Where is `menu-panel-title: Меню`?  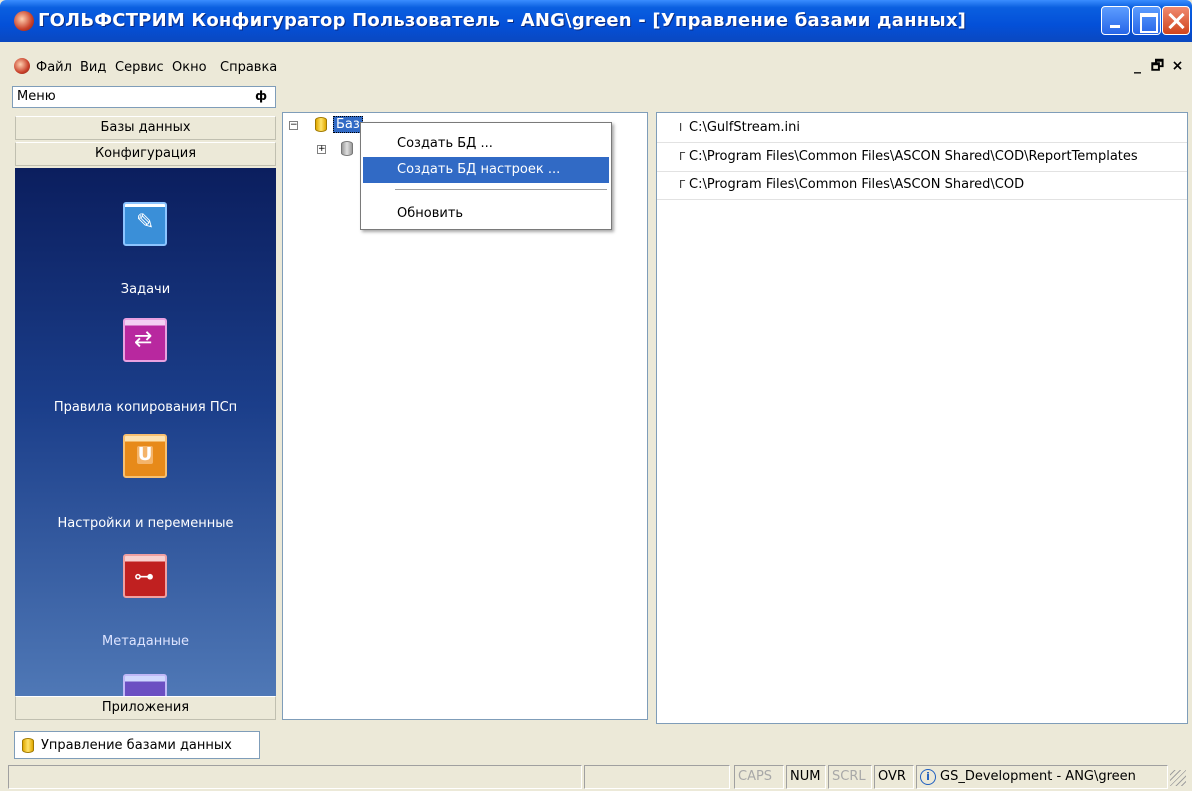 menu-panel-title: Меню is located at coordinates (36, 96).